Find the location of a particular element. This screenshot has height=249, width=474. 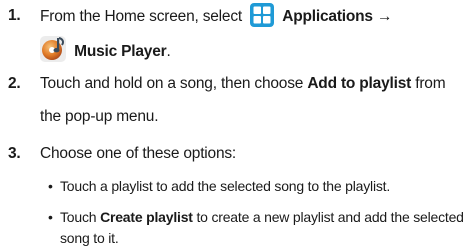

applications-label: Applications is located at coordinates (327, 16).